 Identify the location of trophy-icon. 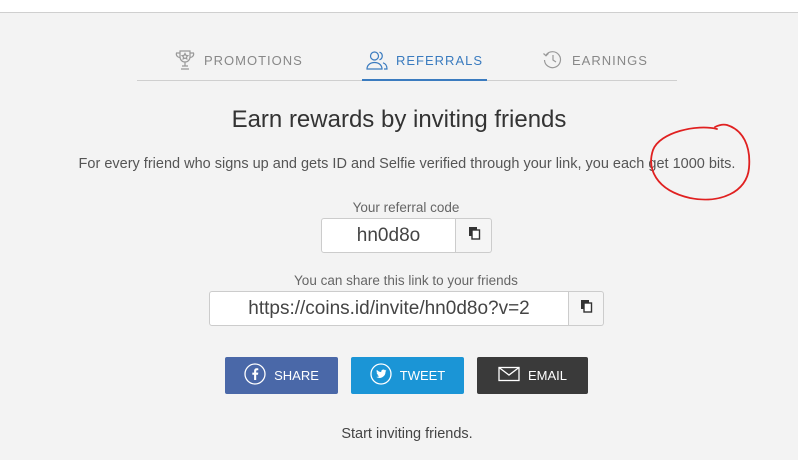
(185, 60).